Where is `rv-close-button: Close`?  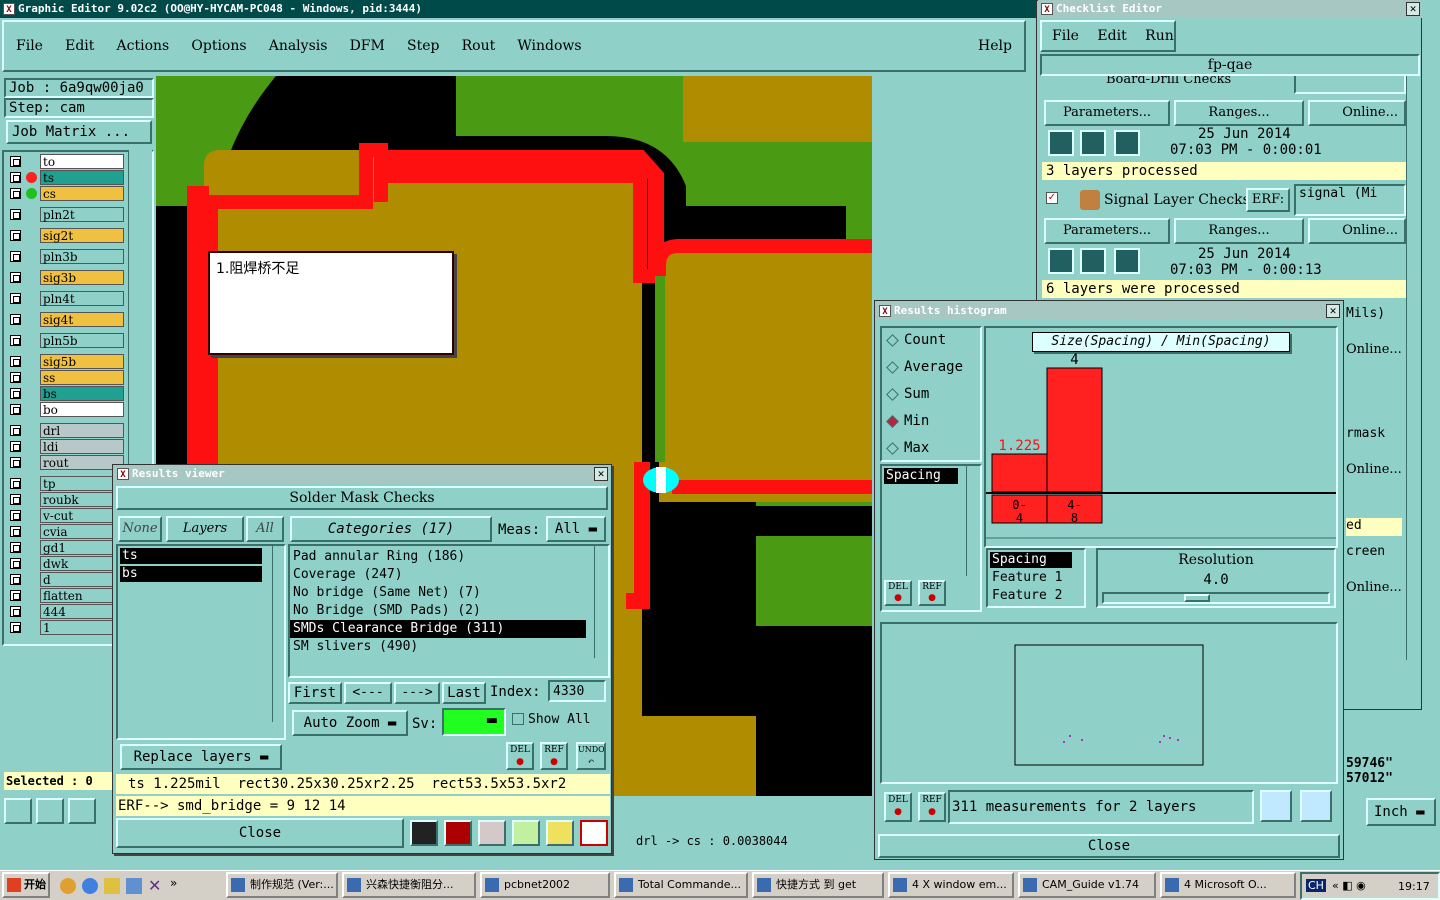 rv-close-button: Close is located at coordinates (260, 833).